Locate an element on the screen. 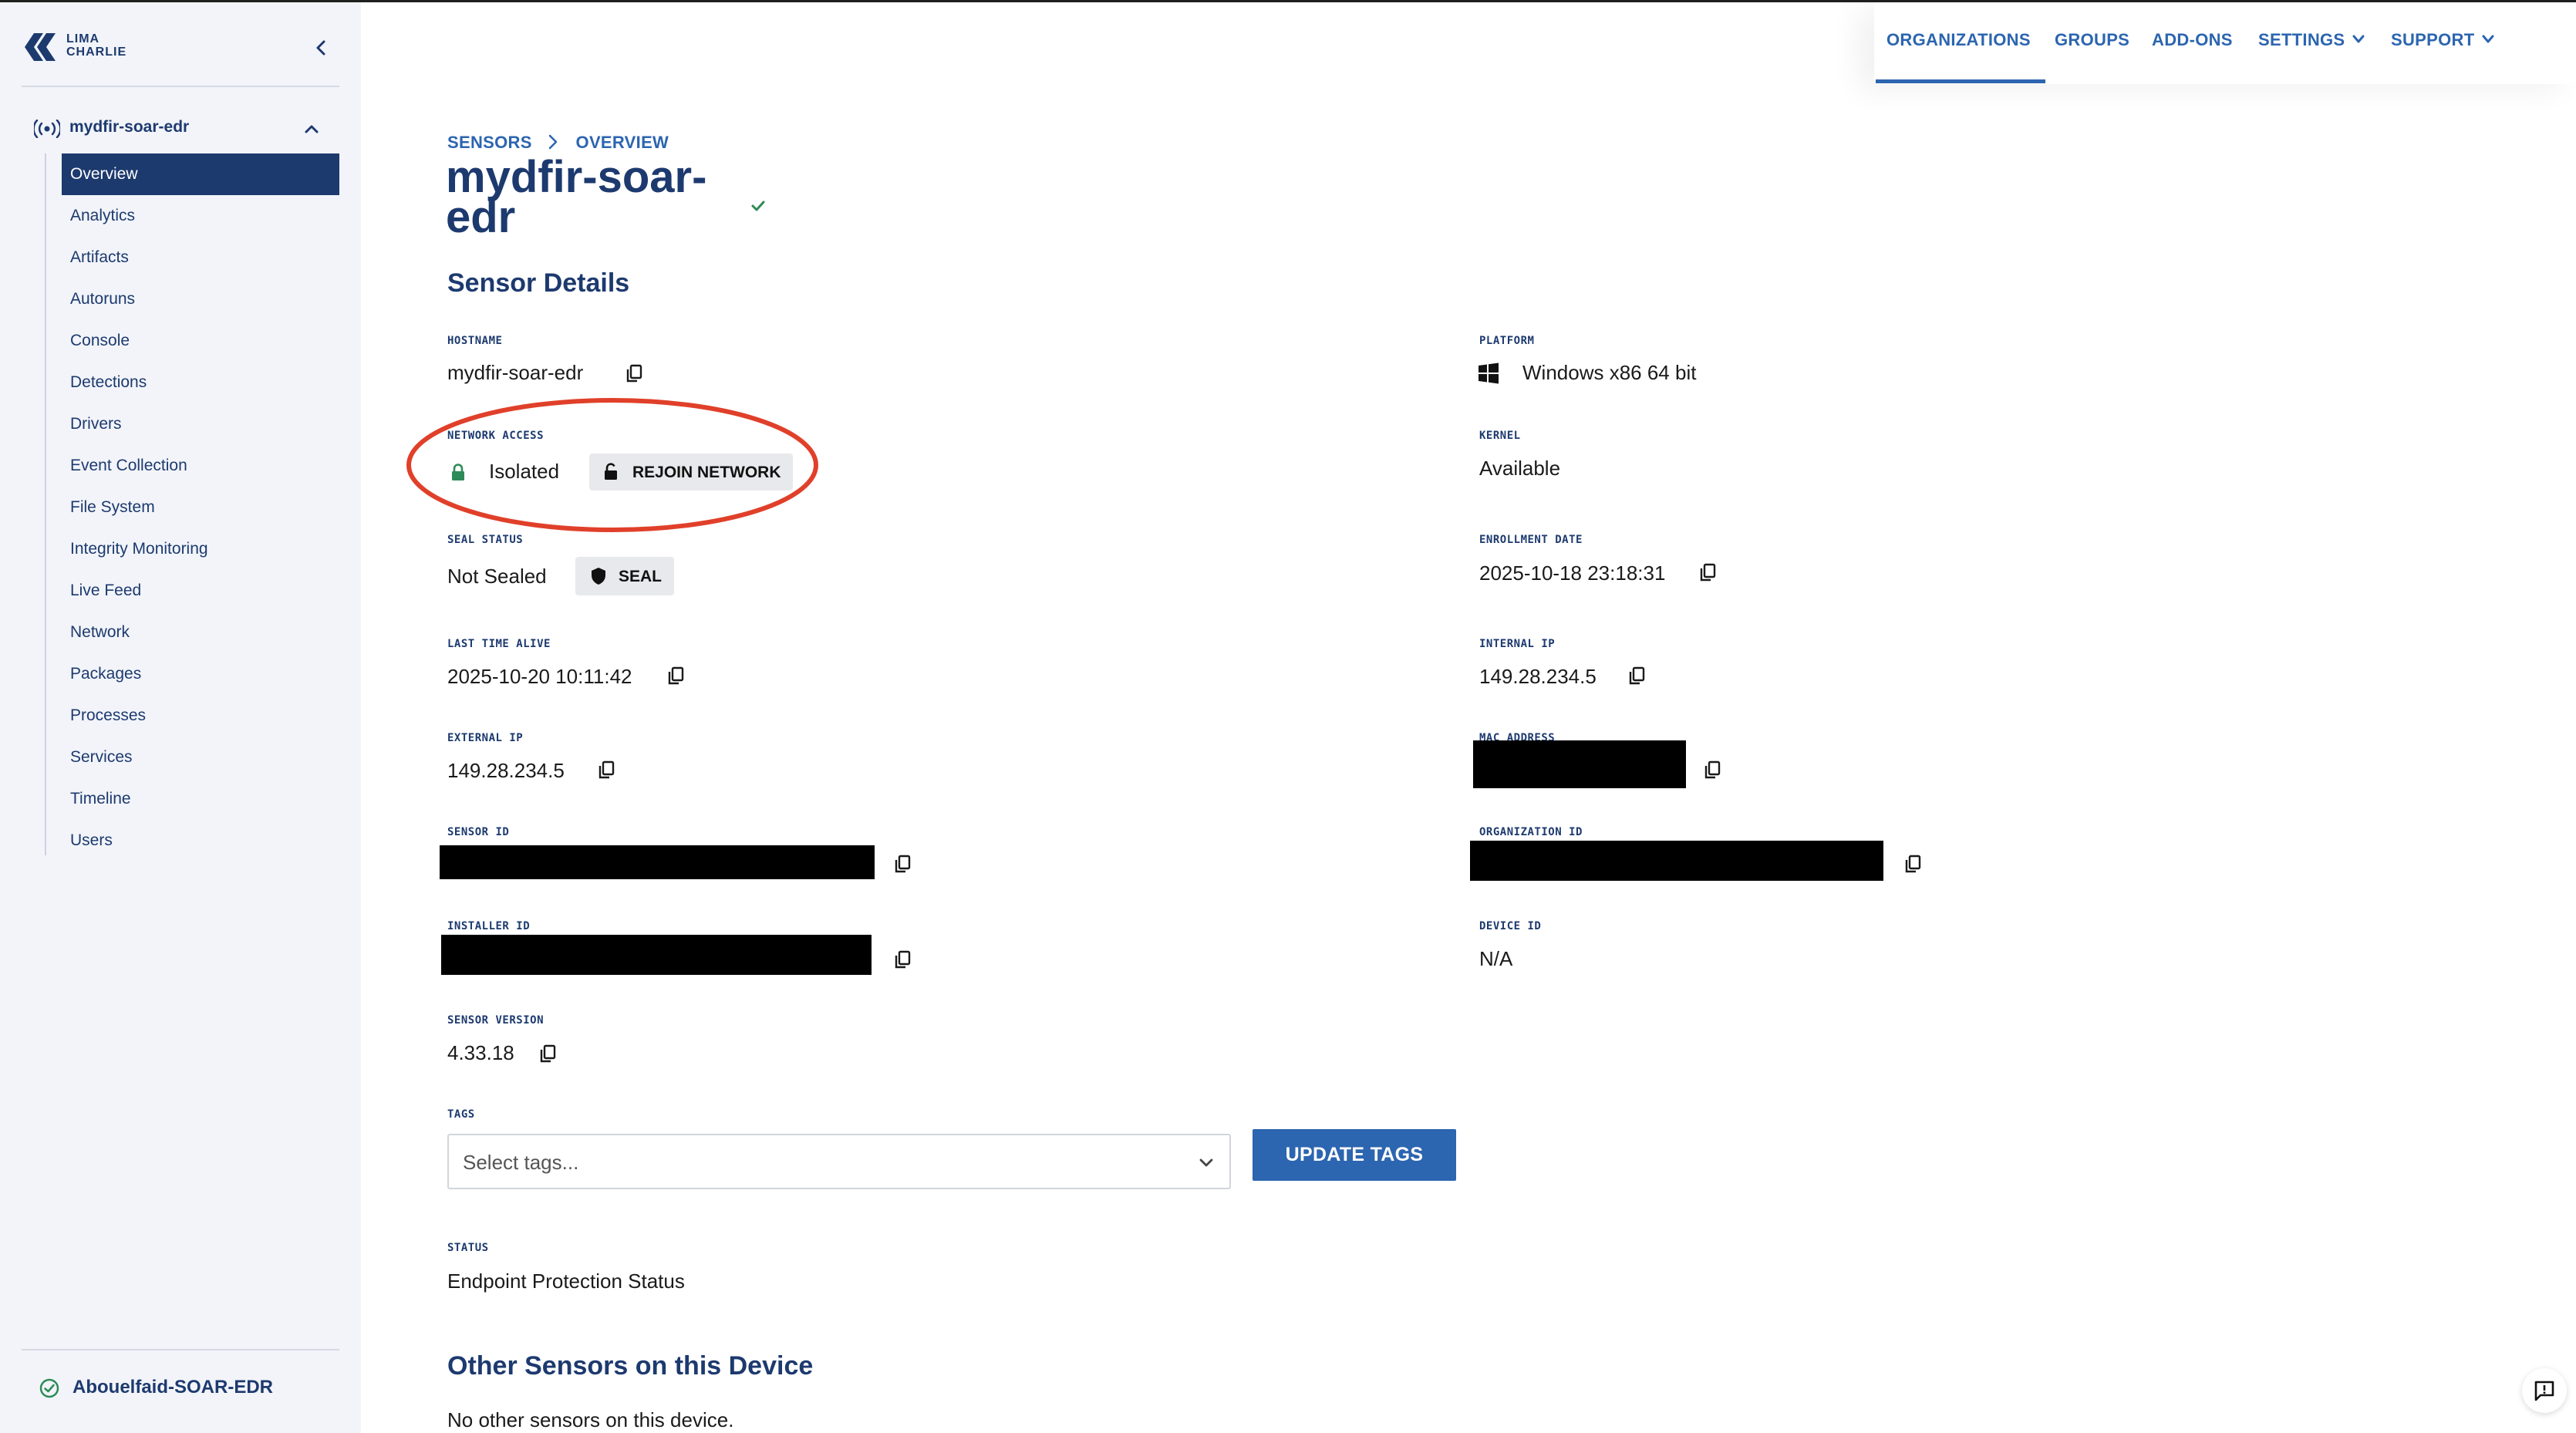 Image resolution: width=2576 pixels, height=1433 pixels. sidebar-item-drivers: Drivers is located at coordinates (200, 424).